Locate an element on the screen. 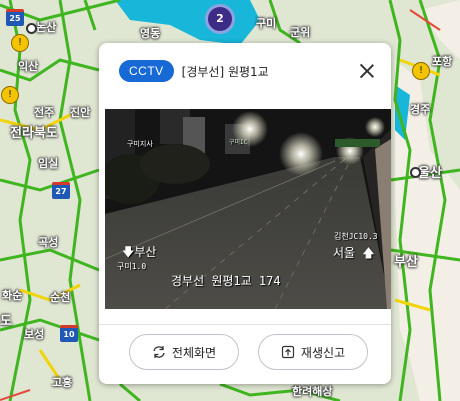  popup-header: CCTV [경부선] 원평1교 is located at coordinates (248, 71).